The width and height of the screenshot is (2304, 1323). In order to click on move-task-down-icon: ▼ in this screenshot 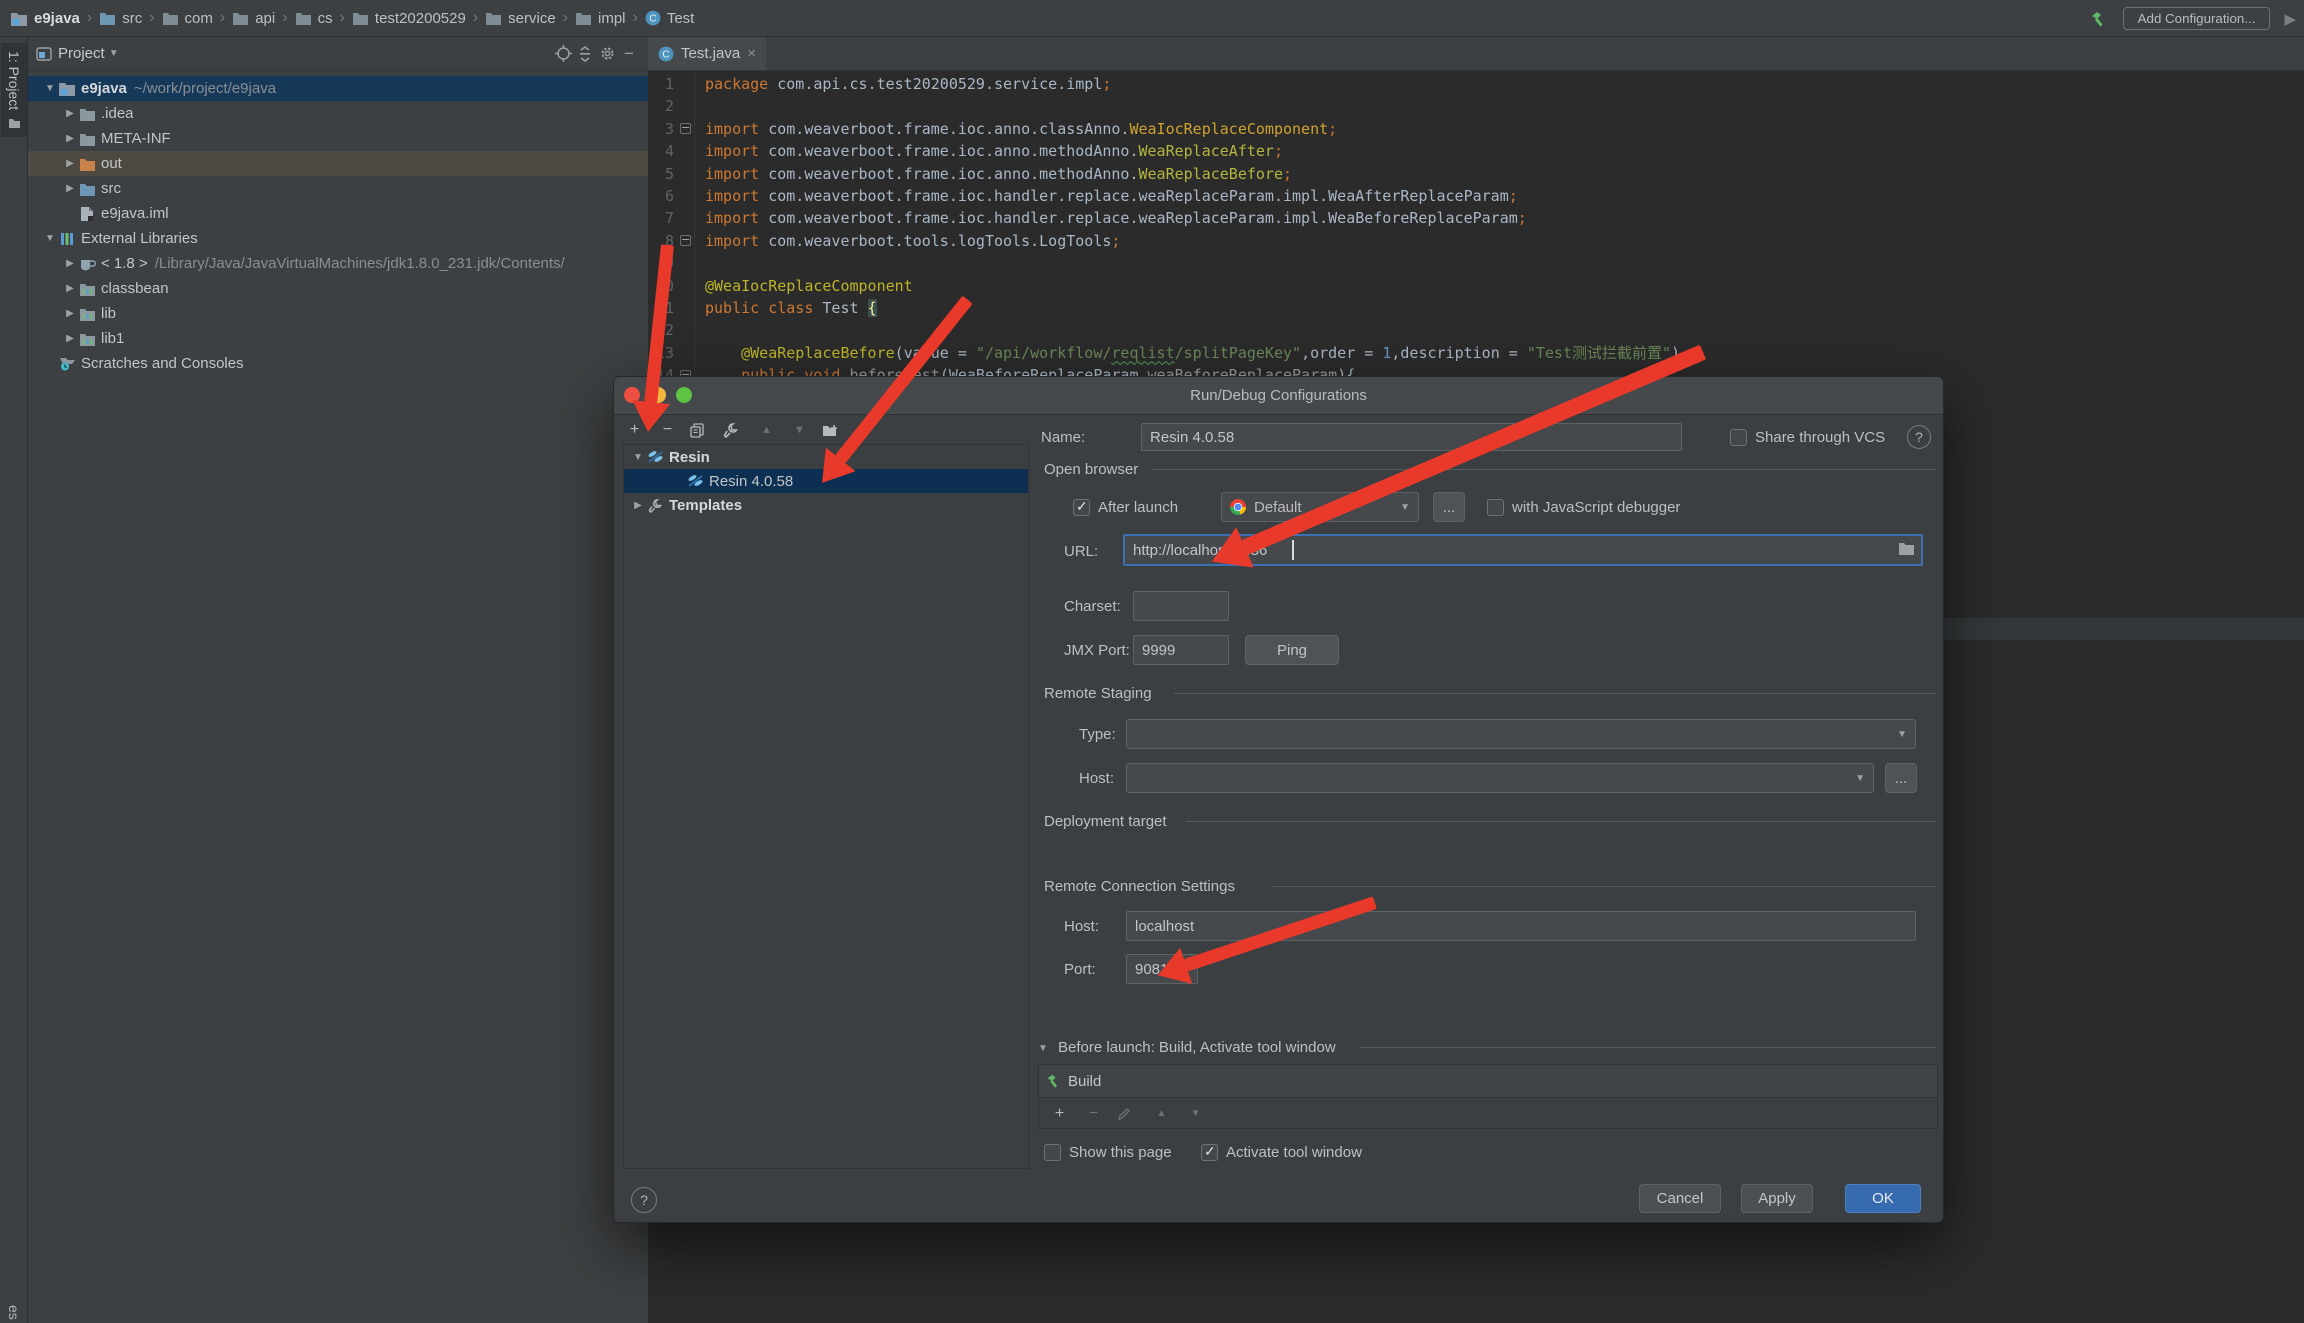, I will do `click(1195, 1113)`.